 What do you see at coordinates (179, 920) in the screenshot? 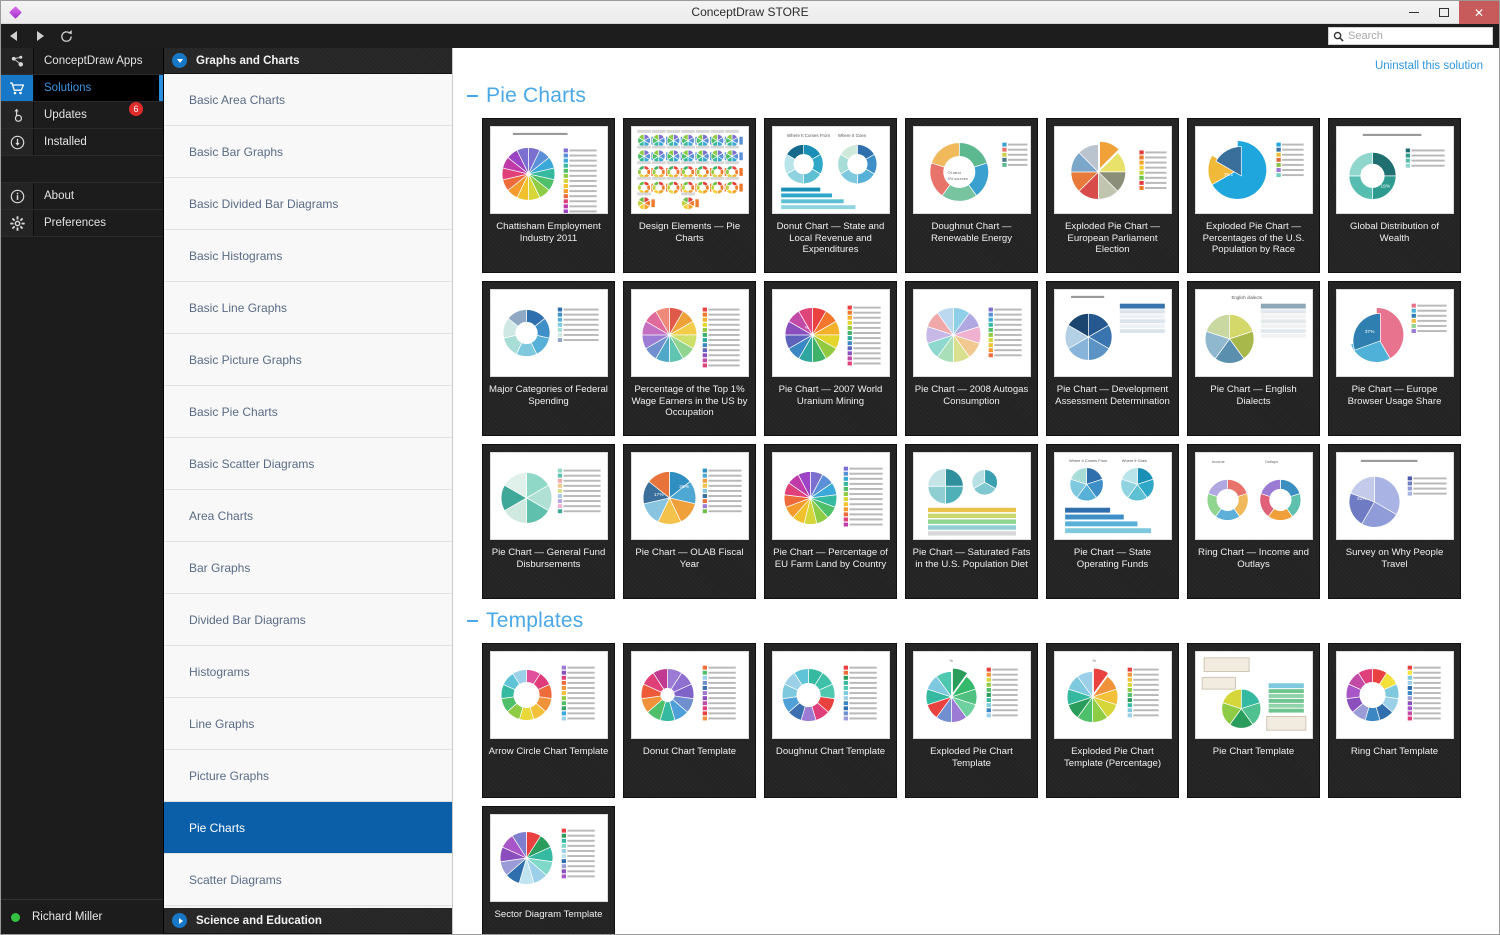
I see `chevron-right-icon` at bounding box center [179, 920].